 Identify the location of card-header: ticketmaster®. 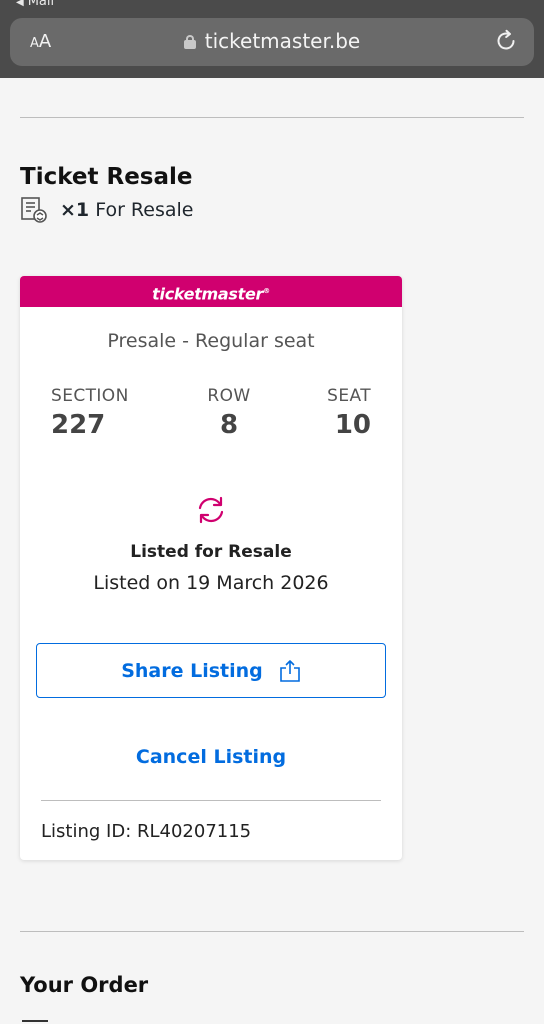
(211, 291).